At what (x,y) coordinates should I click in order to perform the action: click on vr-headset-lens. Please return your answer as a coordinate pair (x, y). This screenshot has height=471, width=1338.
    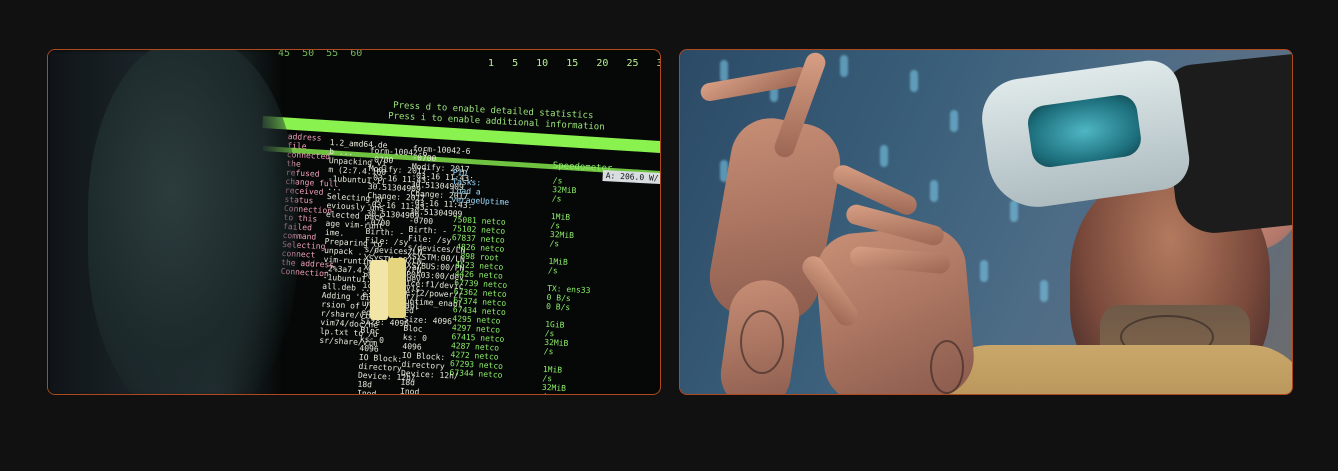
    Looking at the image, I should click on (1084, 131).